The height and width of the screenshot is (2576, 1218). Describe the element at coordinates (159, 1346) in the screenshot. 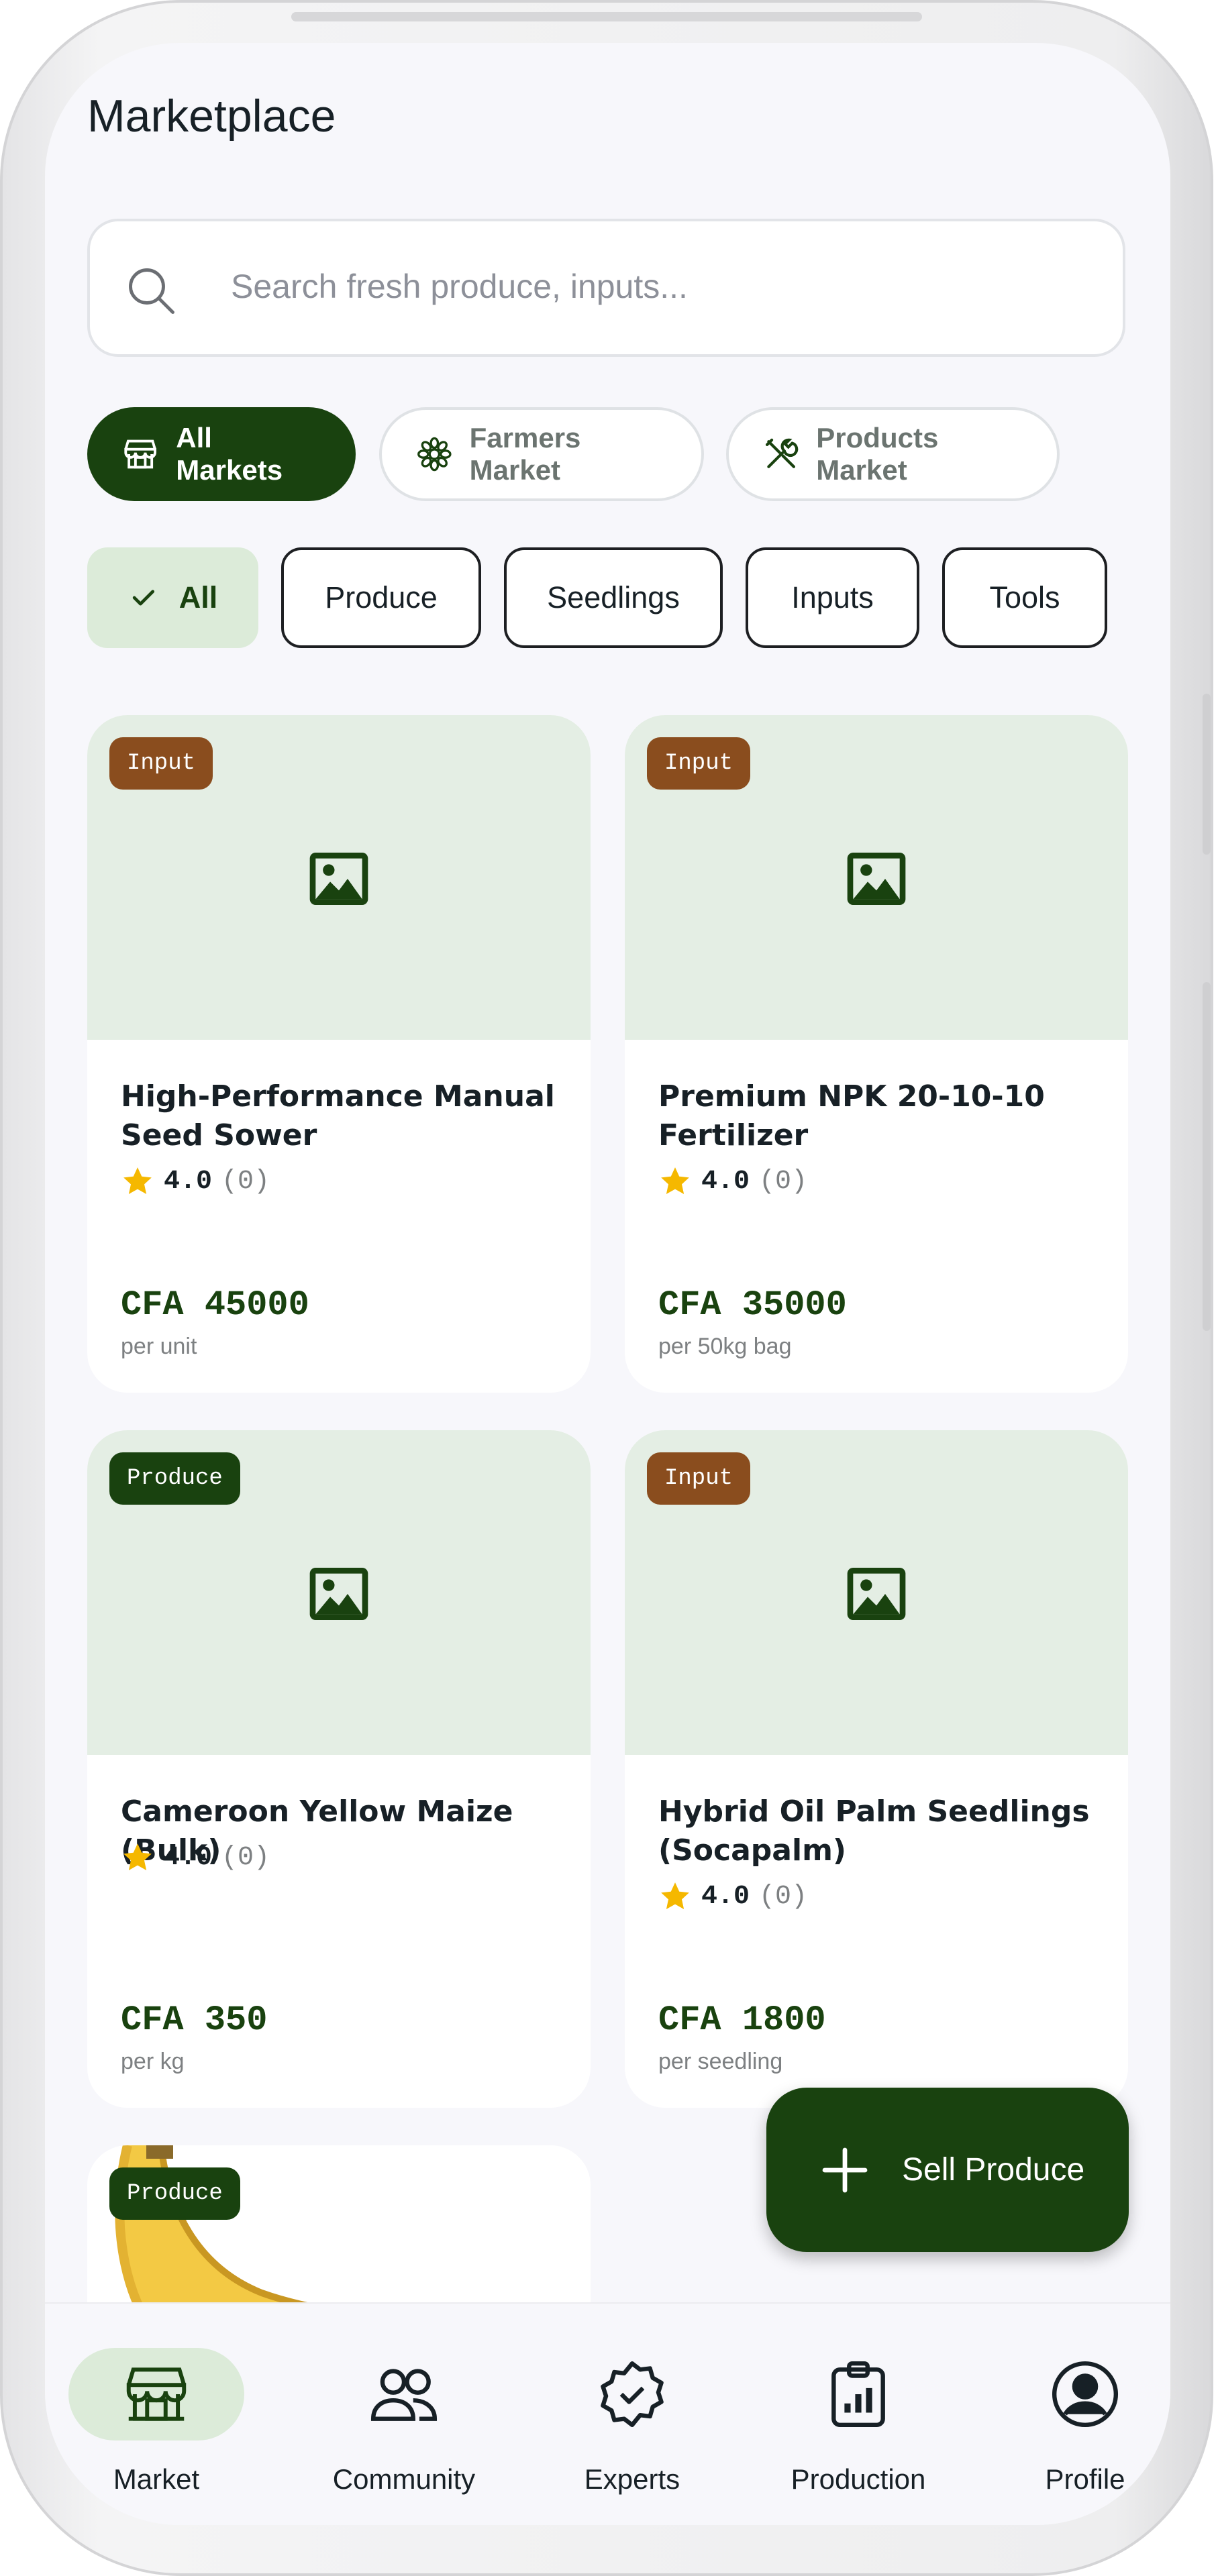

I see `price-unit: per unit` at that location.